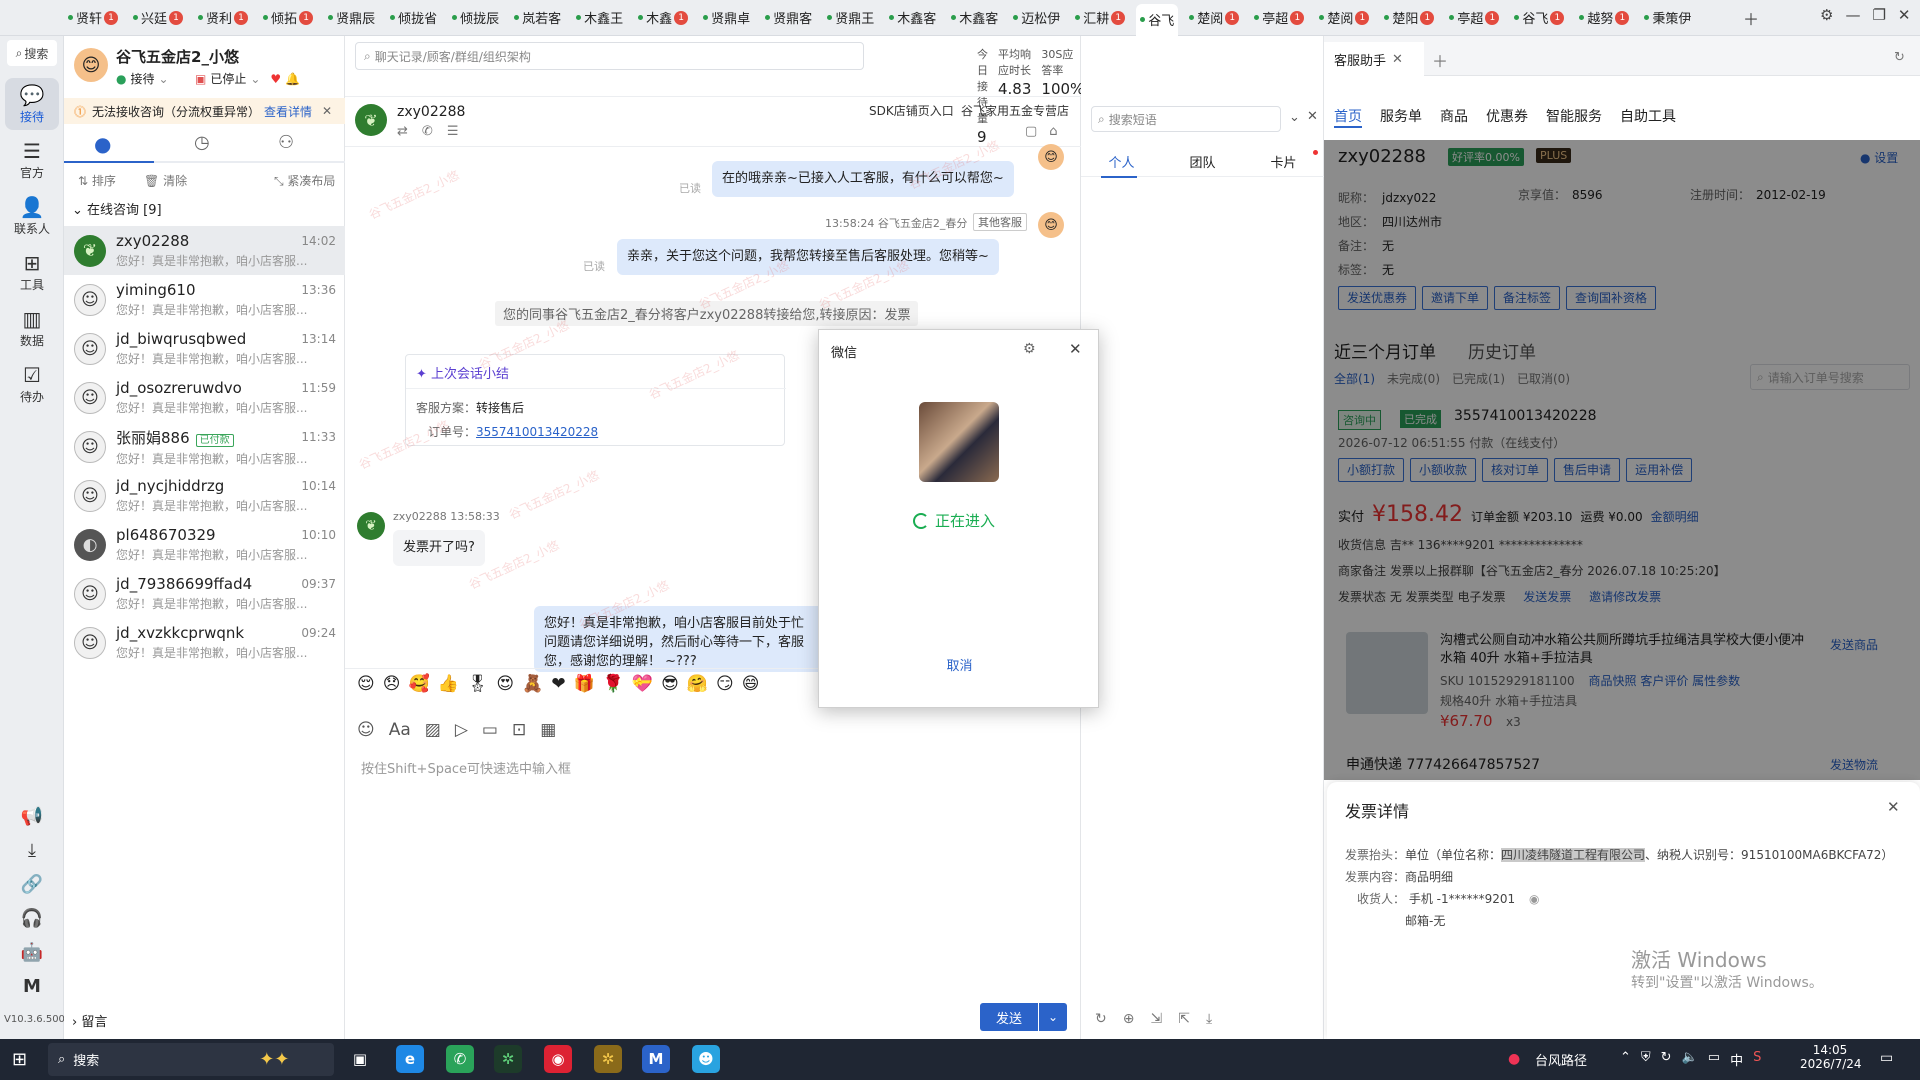  I want to click on chat-bubble-icon: ●, so click(102, 144).